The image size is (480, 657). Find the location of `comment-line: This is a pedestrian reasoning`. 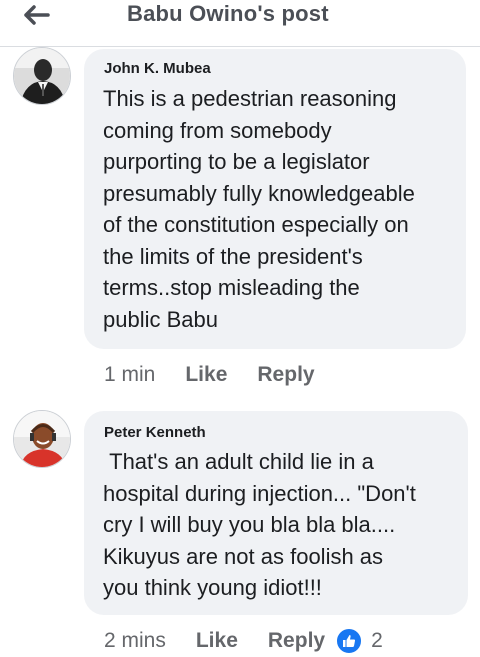

comment-line: This is a pedestrian reasoning is located at coordinates (250, 98).